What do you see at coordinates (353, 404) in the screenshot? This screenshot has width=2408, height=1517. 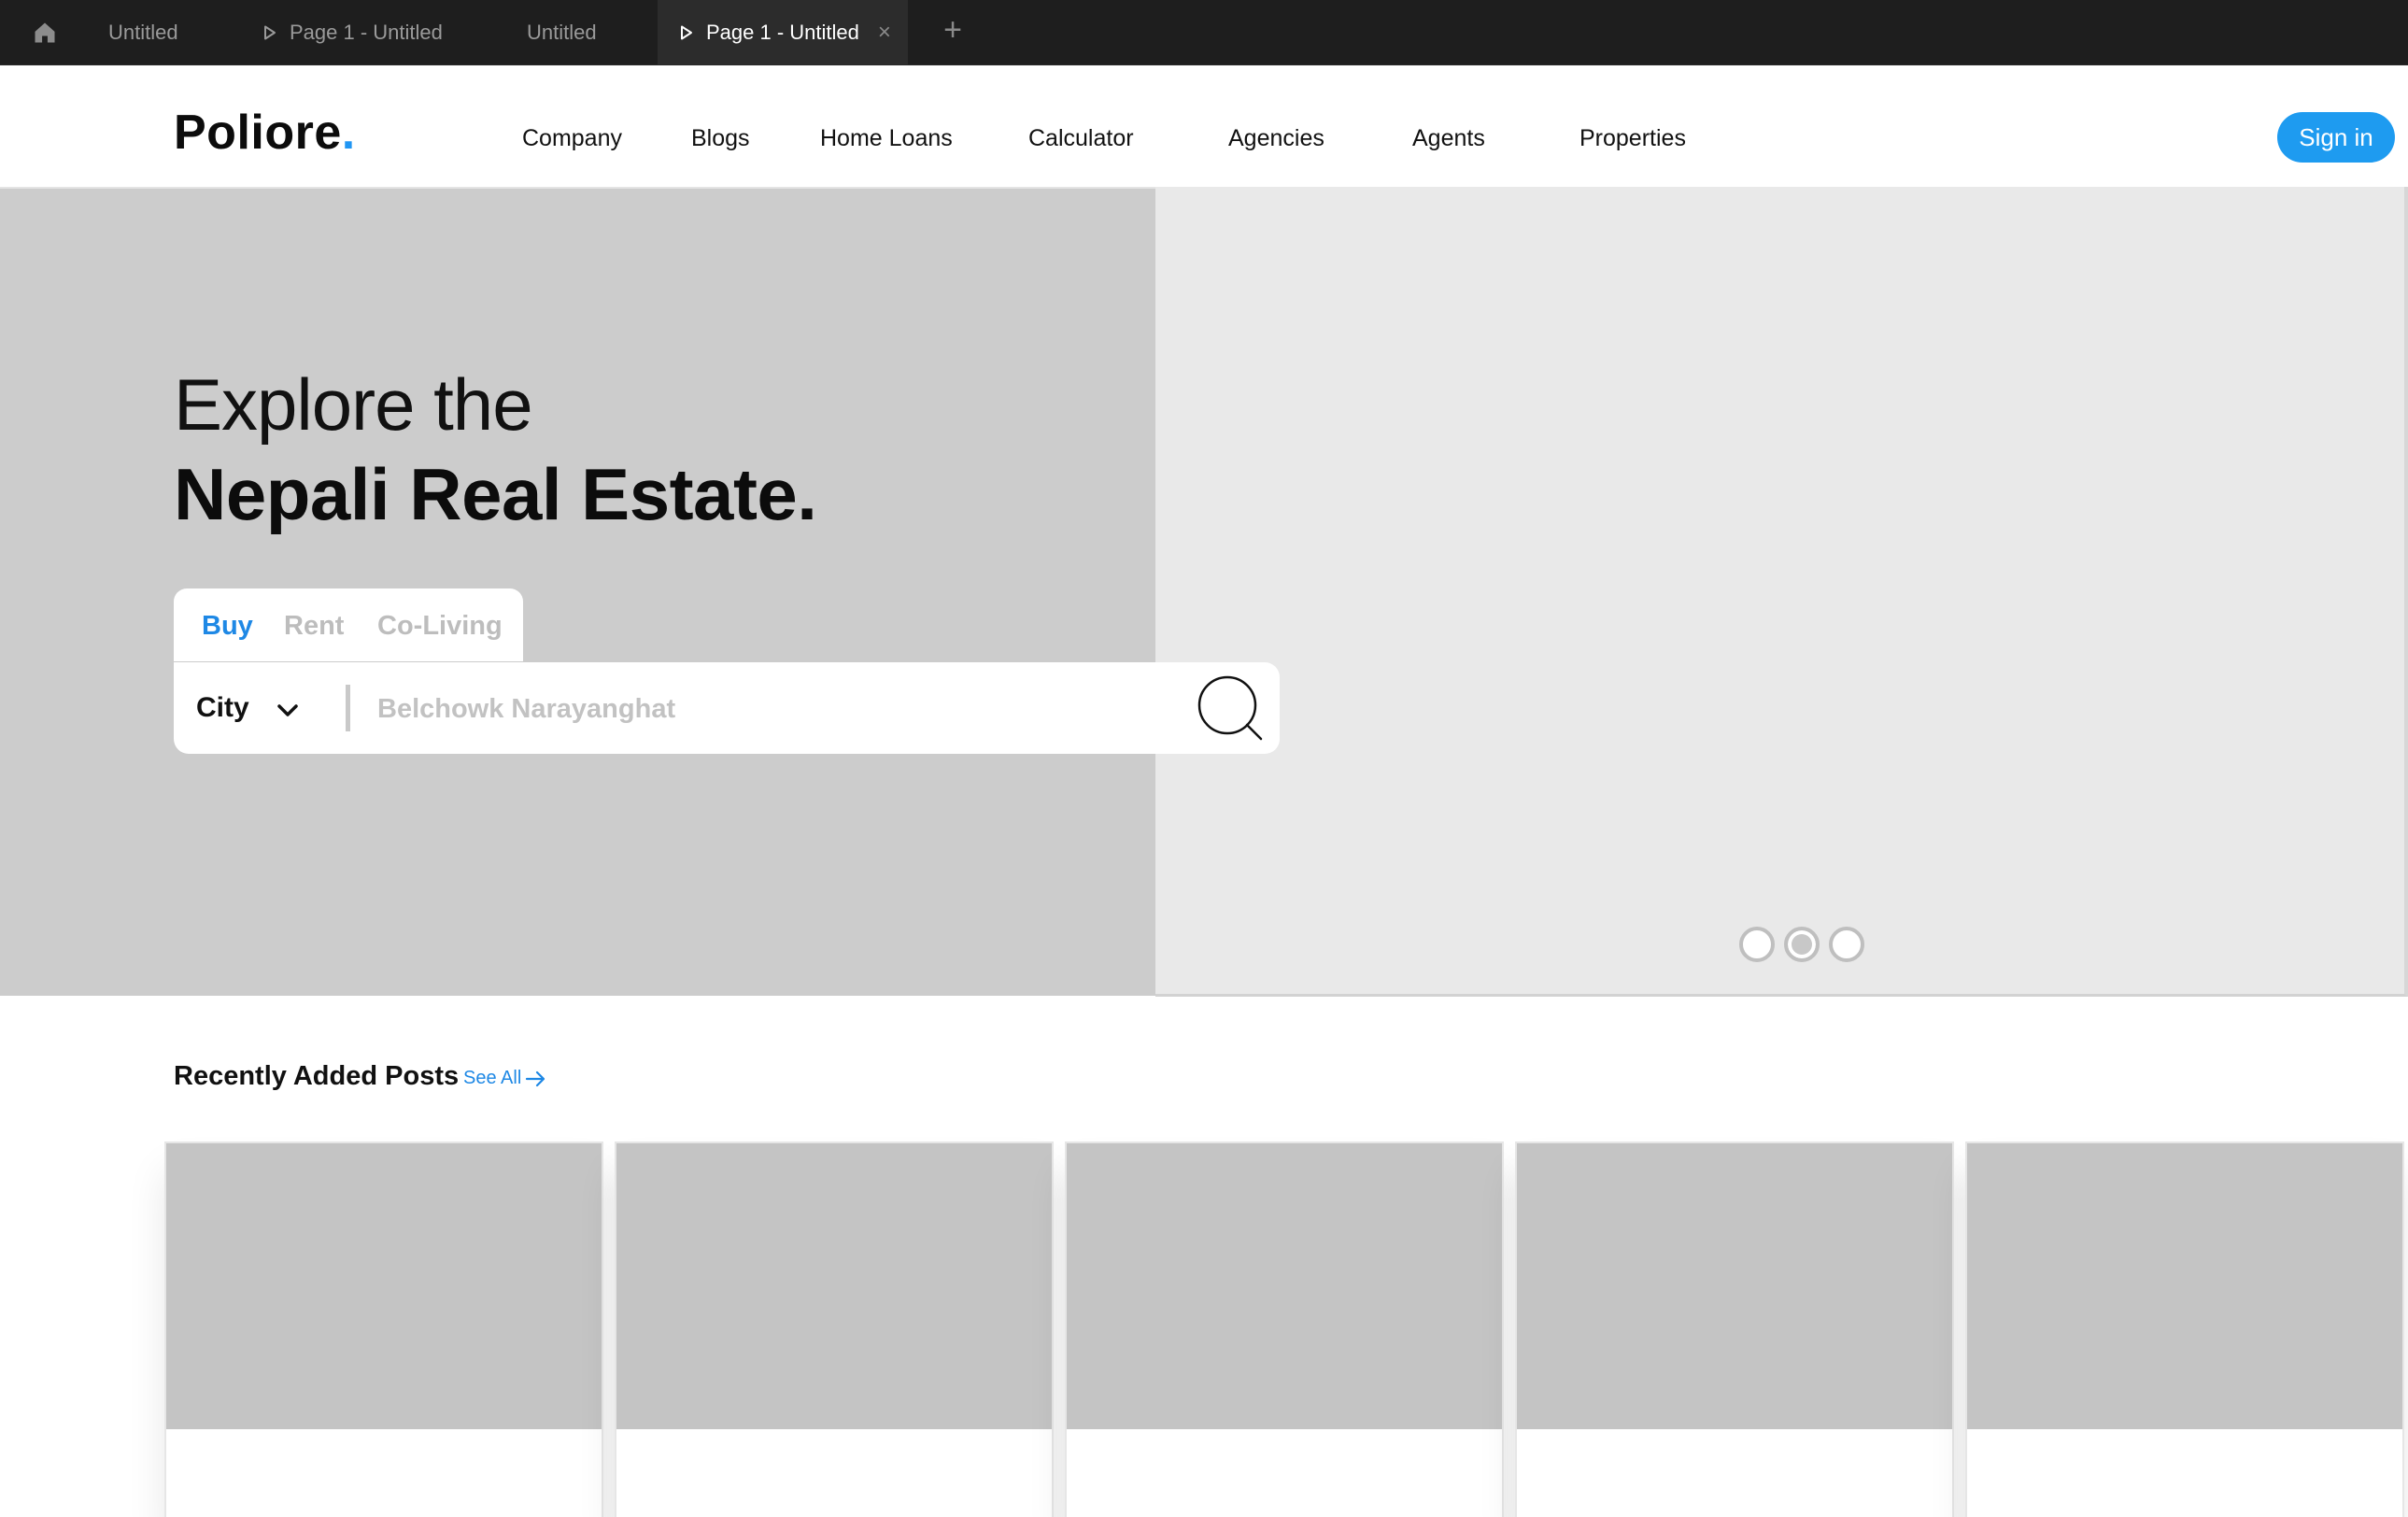 I see `hero-title-line-1: Explore the` at bounding box center [353, 404].